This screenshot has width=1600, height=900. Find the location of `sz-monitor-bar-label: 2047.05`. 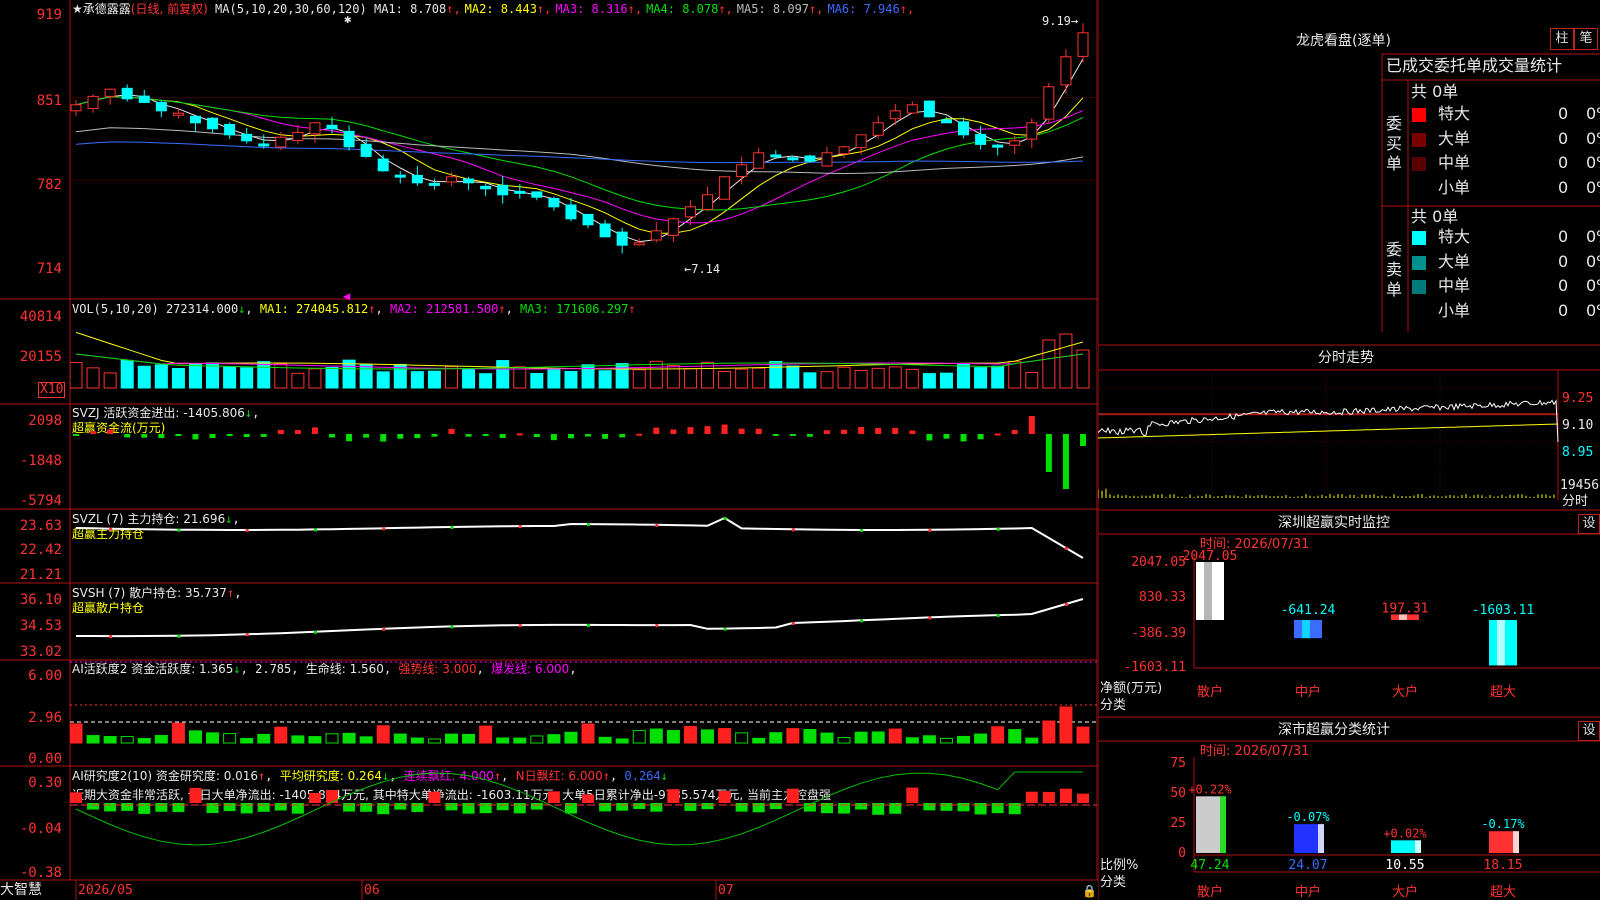

sz-monitor-bar-label: 2047.05 is located at coordinates (1210, 556).